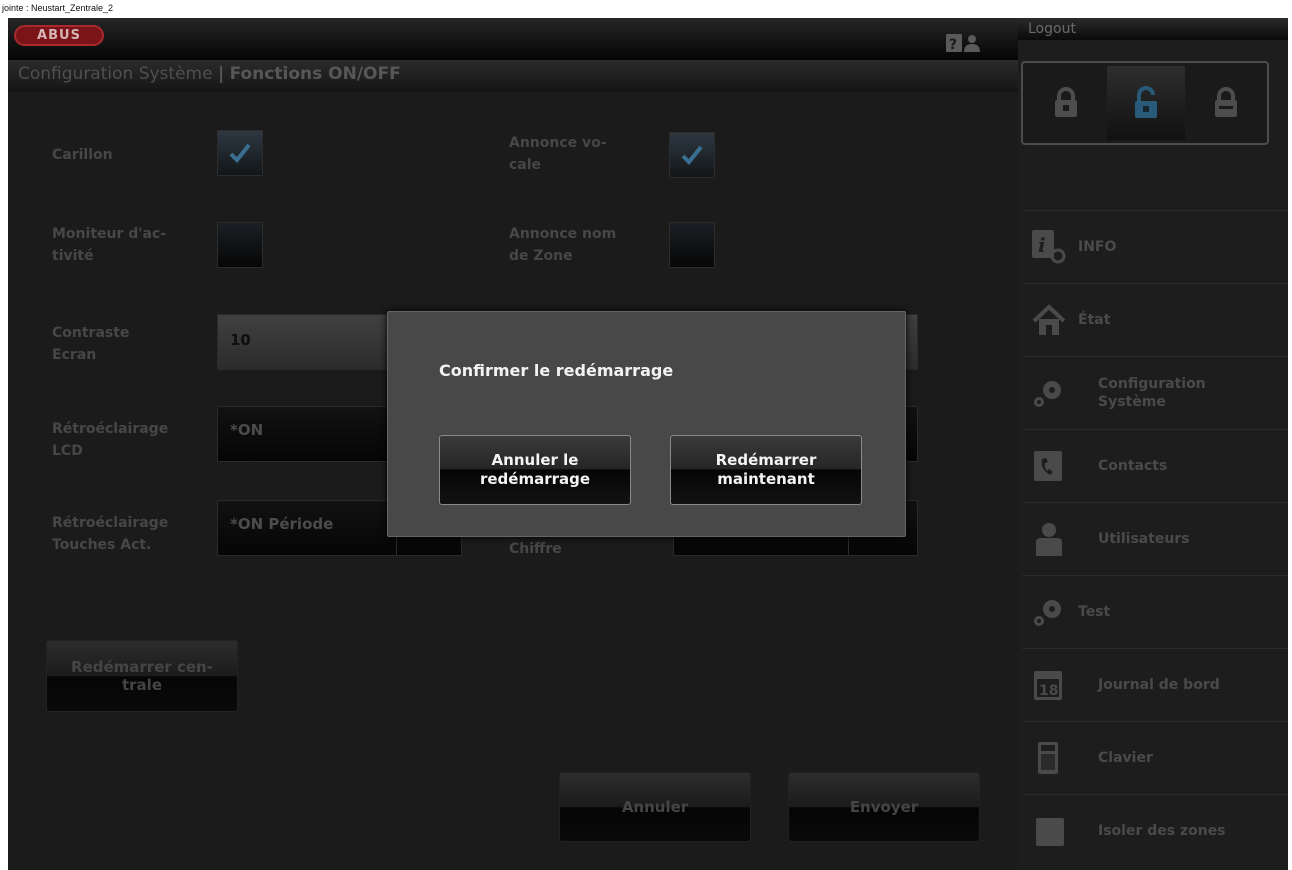  I want to click on keypad-icon, so click(1048, 758).